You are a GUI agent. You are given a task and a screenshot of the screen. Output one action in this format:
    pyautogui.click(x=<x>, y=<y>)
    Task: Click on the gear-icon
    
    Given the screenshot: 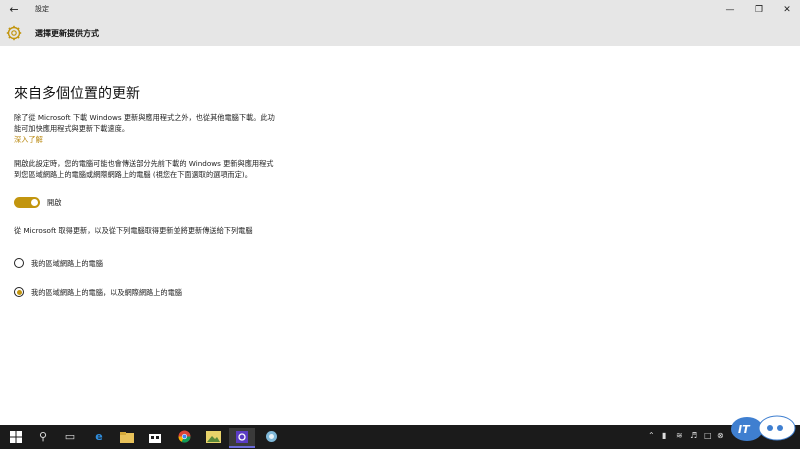 What is the action you would take?
    pyautogui.click(x=14, y=33)
    